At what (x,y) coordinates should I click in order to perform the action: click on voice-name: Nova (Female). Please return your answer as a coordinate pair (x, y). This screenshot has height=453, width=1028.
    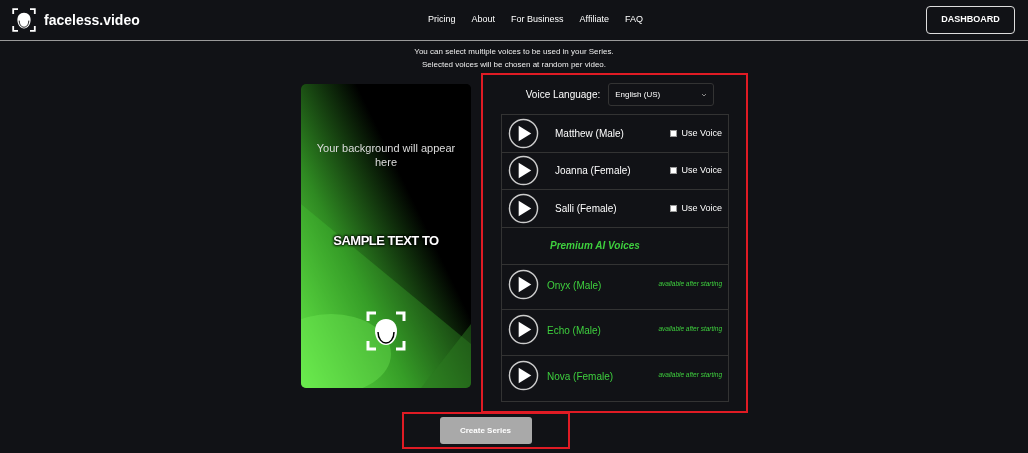
    Looking at the image, I should click on (580, 376).